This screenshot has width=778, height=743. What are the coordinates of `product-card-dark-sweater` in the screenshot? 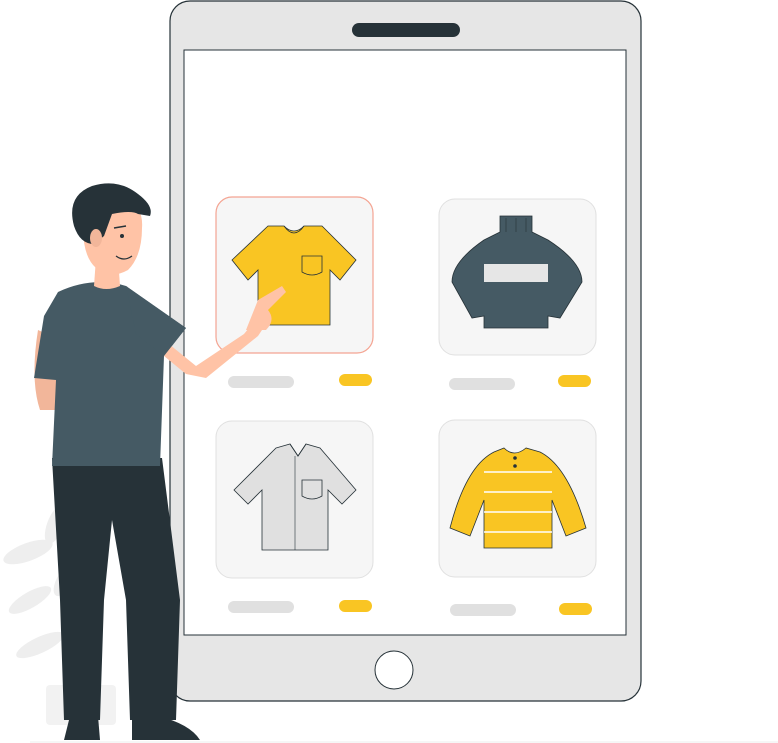 It's located at (517, 277).